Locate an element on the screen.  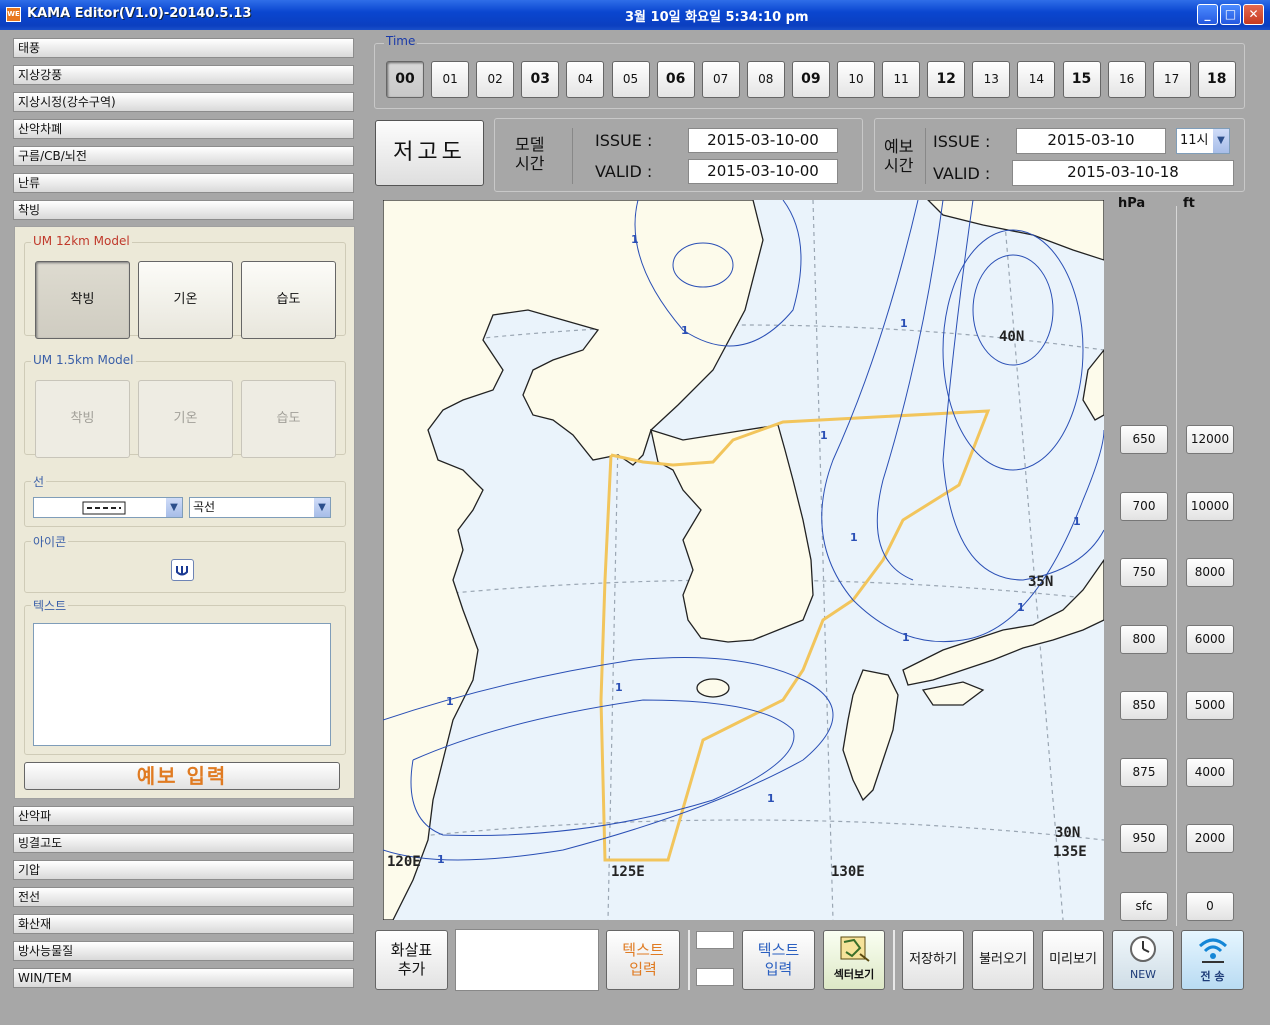
fc-valid-field: 2015-03-10-18 is located at coordinates (1123, 173).